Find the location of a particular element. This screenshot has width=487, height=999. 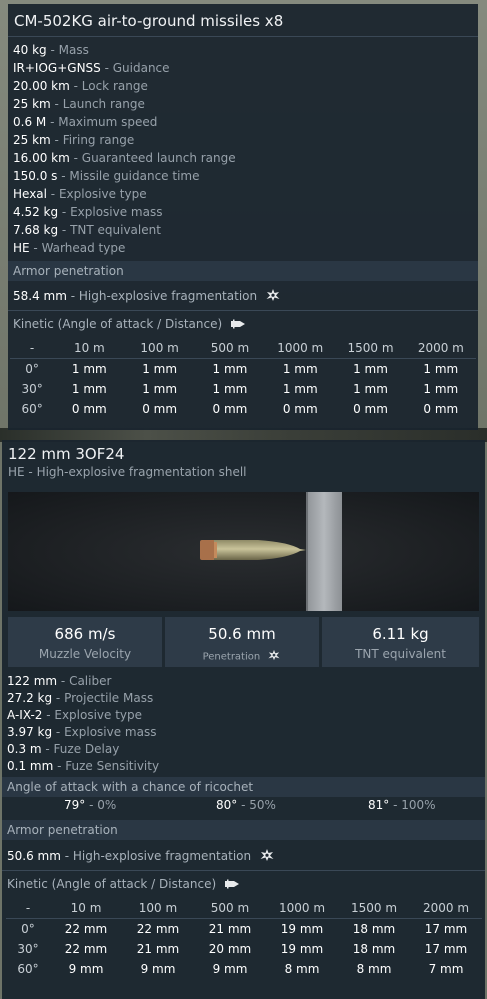

table-row: 60° 0 mm 0 mm 0 mm 0 mm 0 mm 0 mm is located at coordinates (243, 409).